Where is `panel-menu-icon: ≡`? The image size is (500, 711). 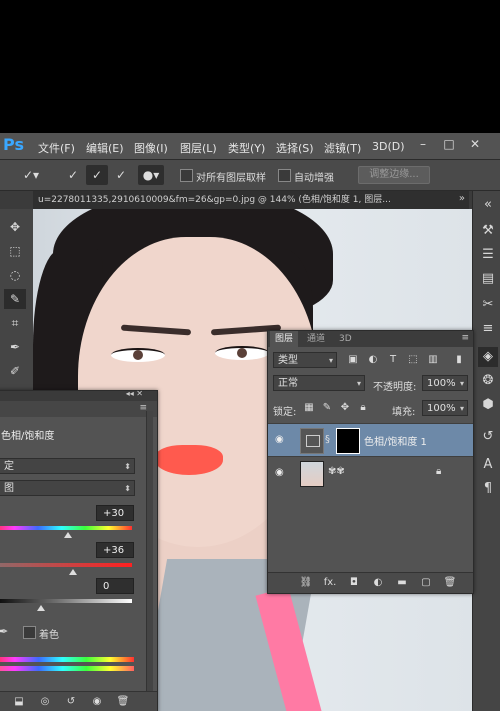
panel-menu-icon: ≡ is located at coordinates (465, 338).